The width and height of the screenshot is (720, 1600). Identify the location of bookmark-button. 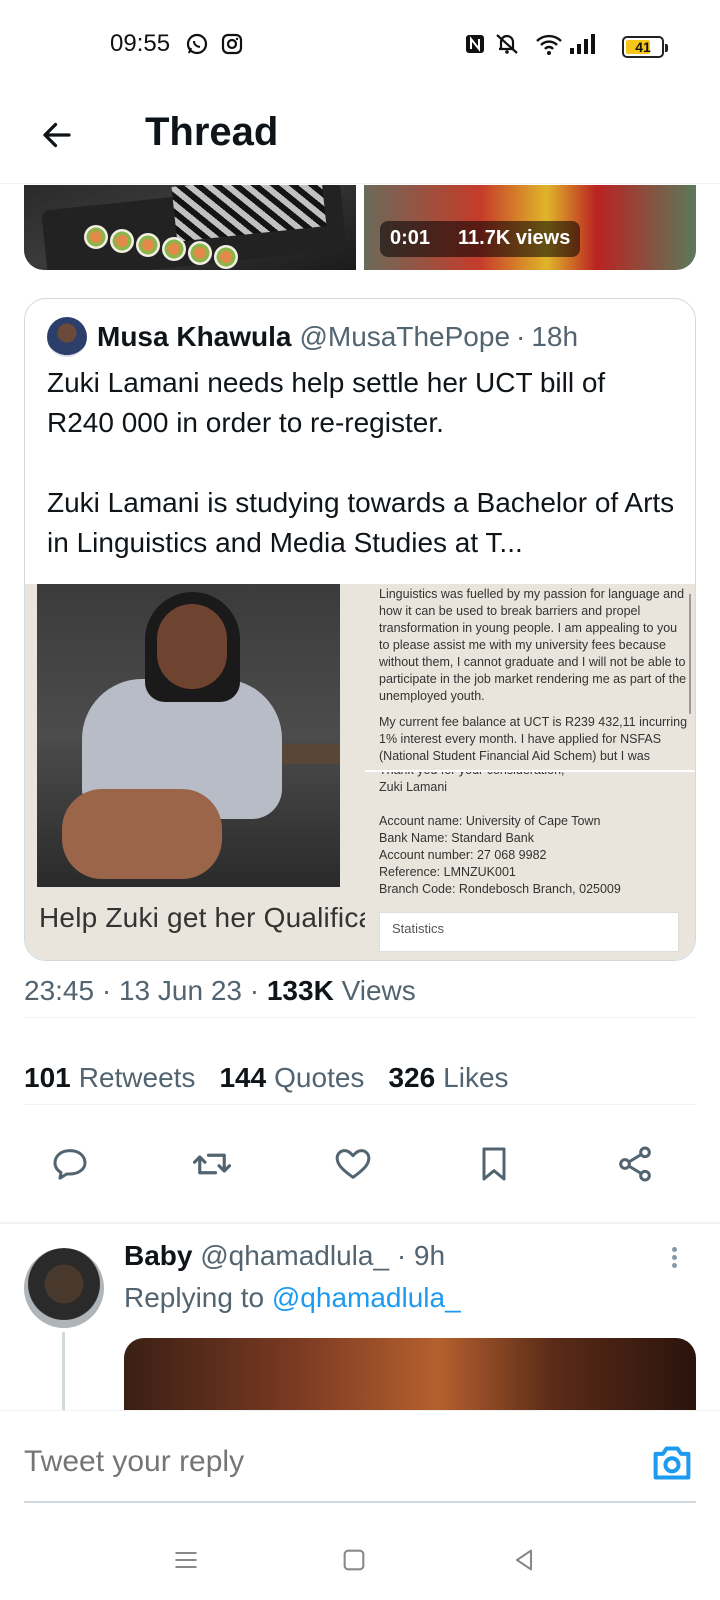
(494, 1164).